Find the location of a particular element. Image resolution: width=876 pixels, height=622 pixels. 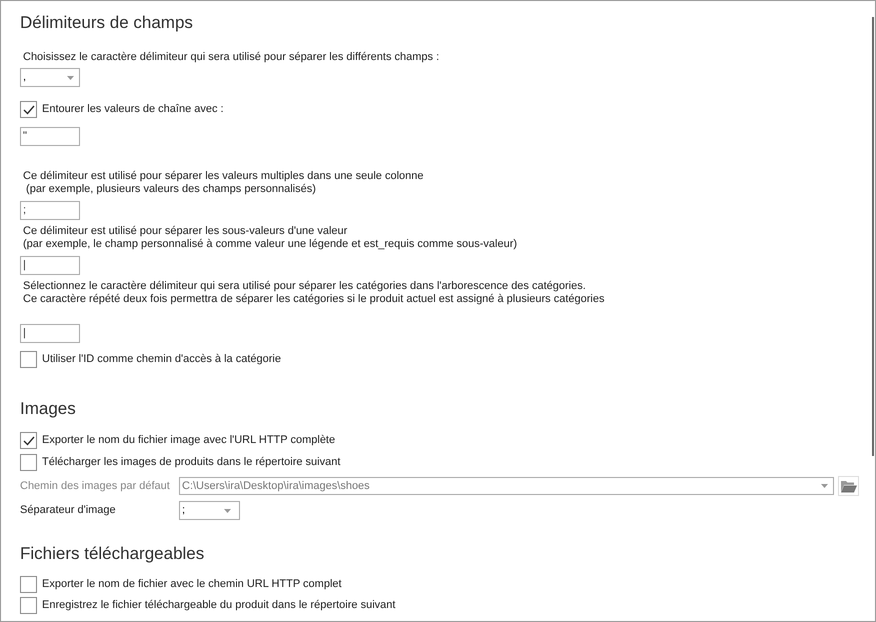

section-heading: Fichiers téléchargeables is located at coordinates (113, 554).